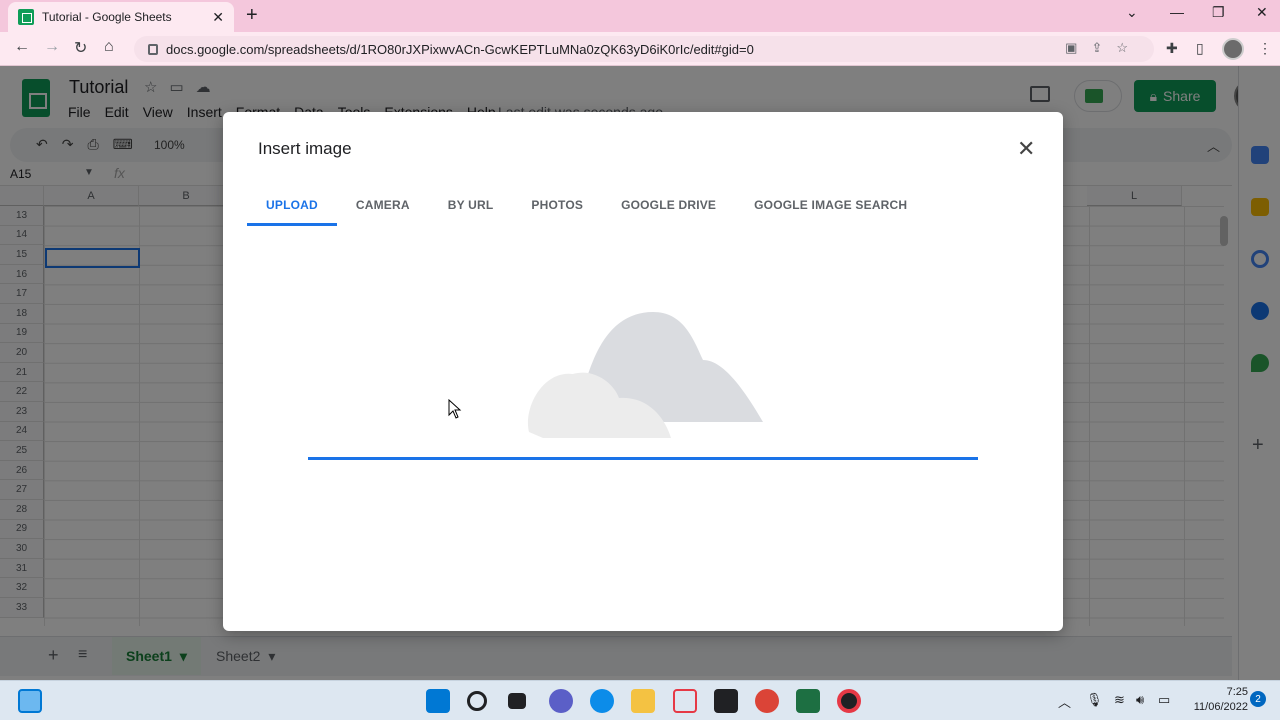 This screenshot has height=720, width=1280. I want to click on teams-chat-icon, so click(561, 701).